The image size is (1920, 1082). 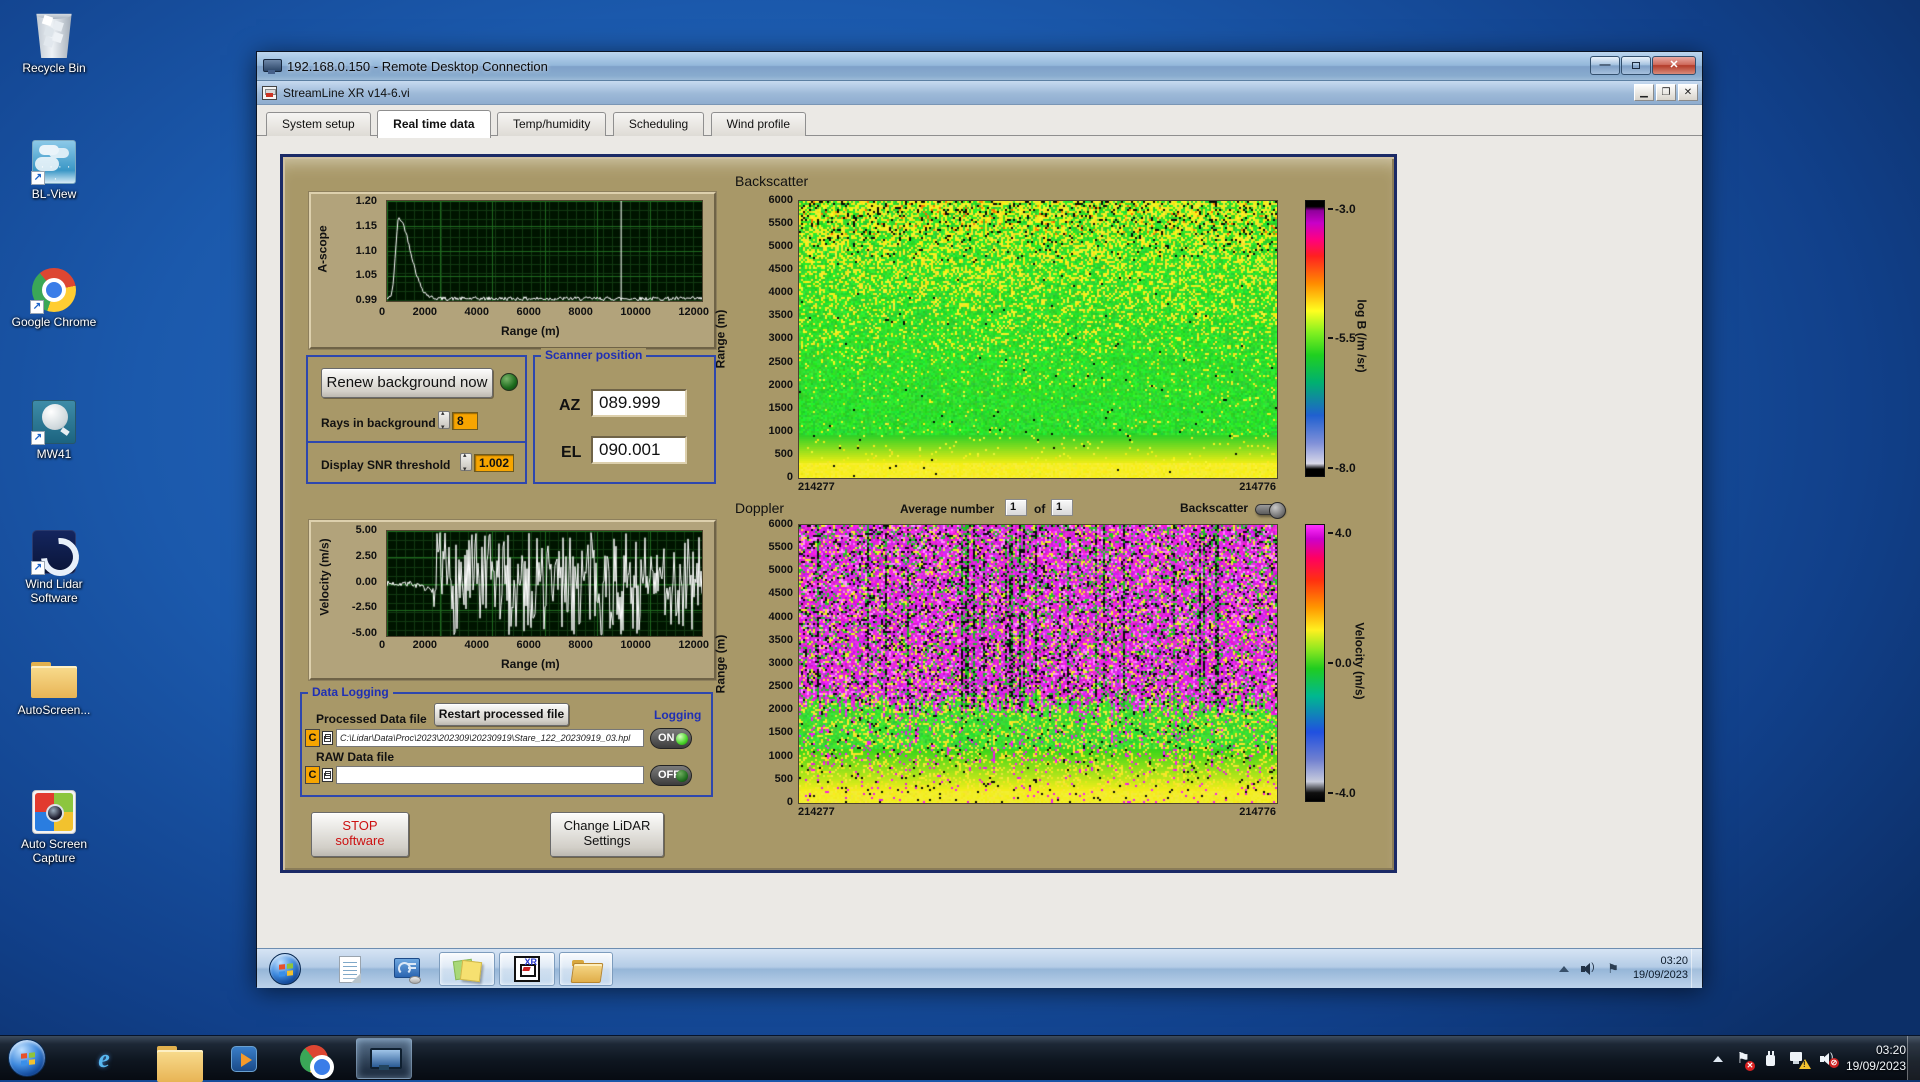 I want to click on logging-label: Logging, so click(x=678, y=715).